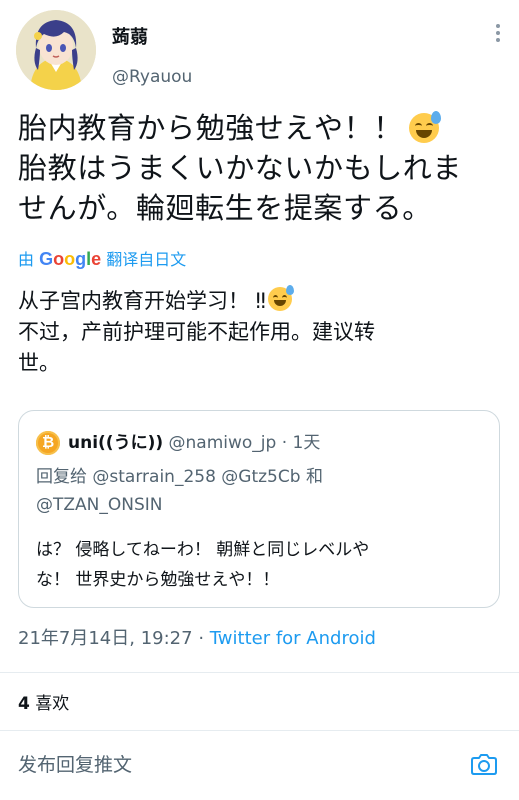 This screenshot has height=800, width=519. What do you see at coordinates (260, 477) in the screenshot?
I see `reply-user-link: @Gtz5Cb` at bounding box center [260, 477].